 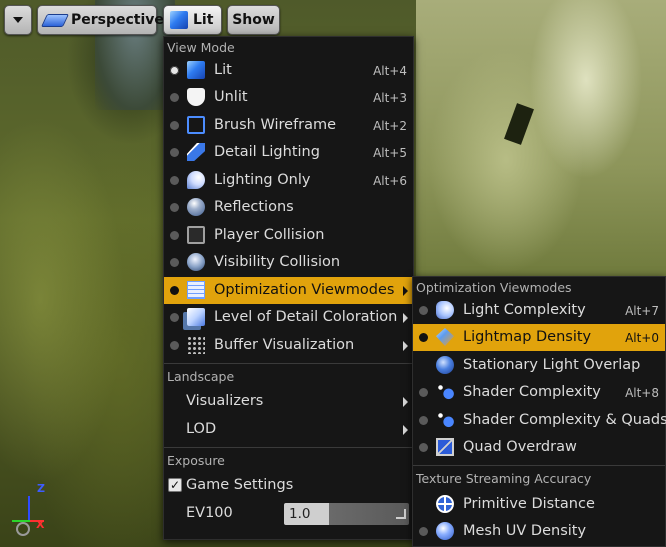 What do you see at coordinates (445, 310) in the screenshot?
I see `light-complexity-icon` at bounding box center [445, 310].